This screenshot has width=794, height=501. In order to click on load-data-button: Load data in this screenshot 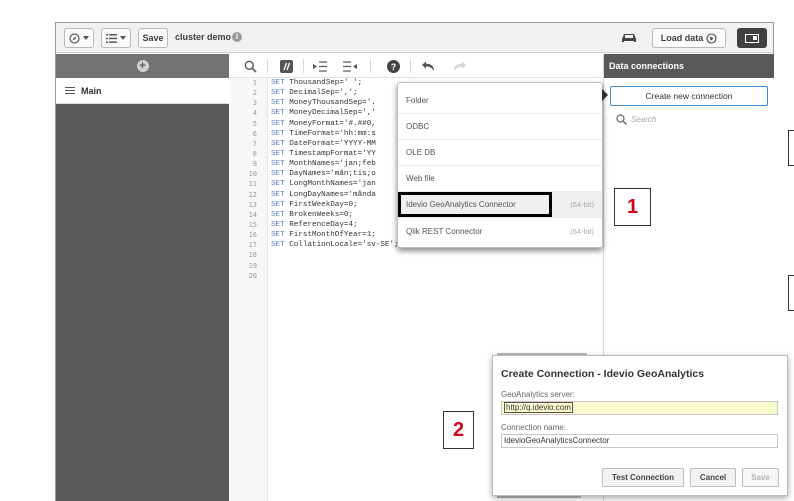, I will do `click(689, 38)`.